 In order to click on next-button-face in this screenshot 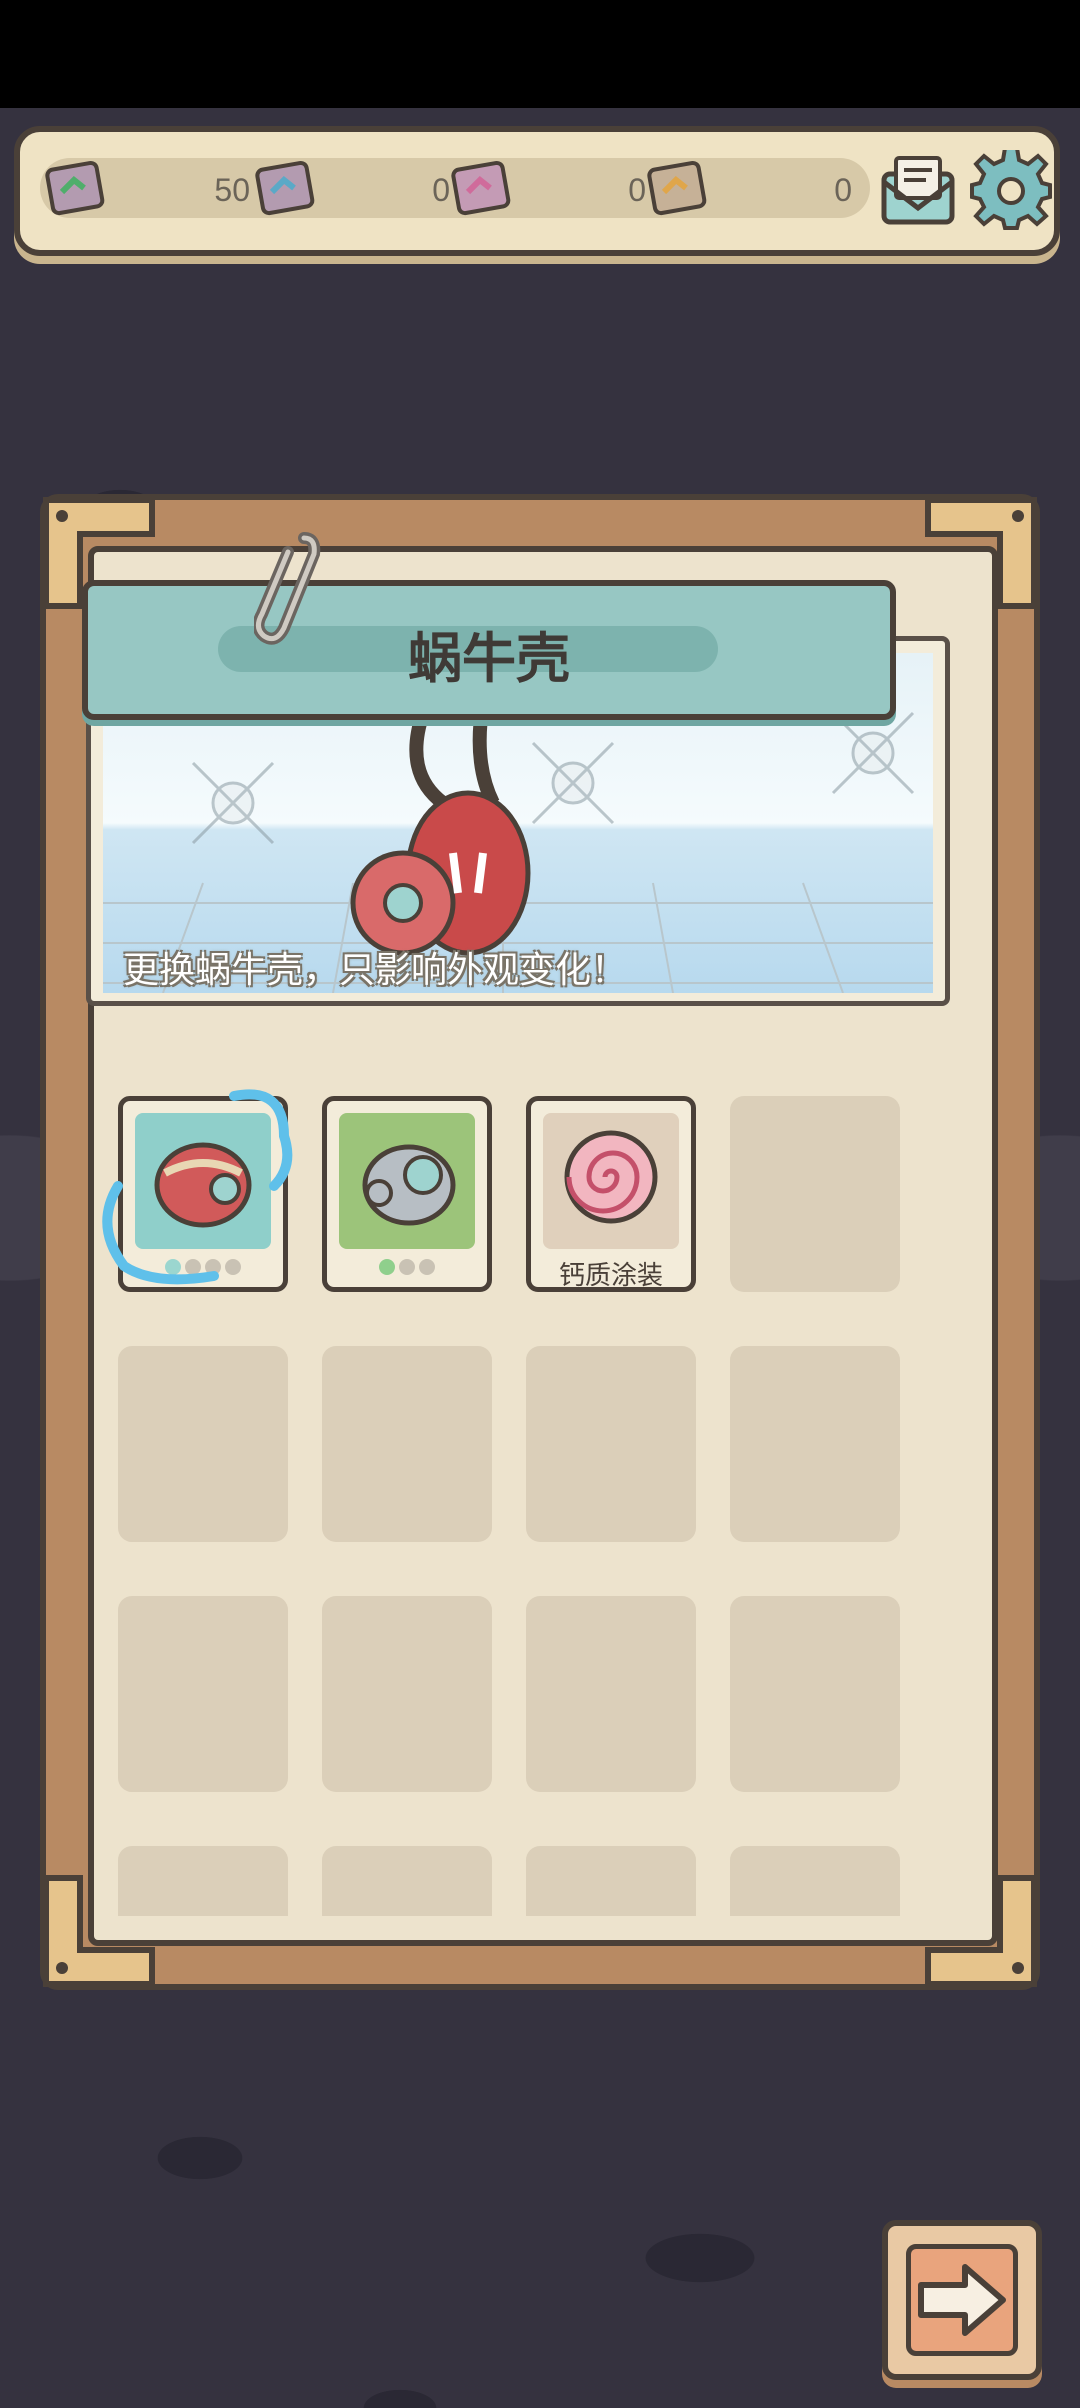, I will do `click(962, 2300)`.